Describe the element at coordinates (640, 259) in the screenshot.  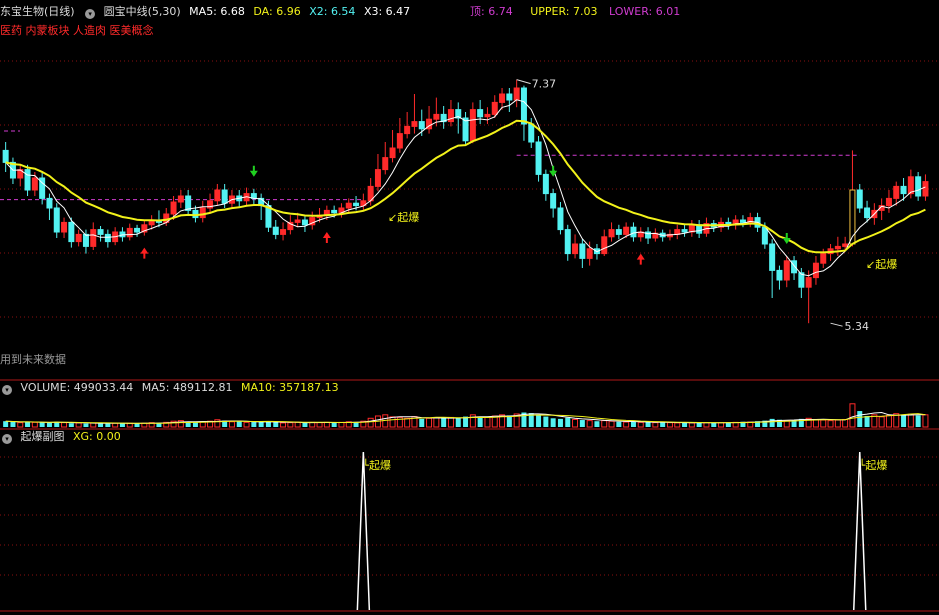
I see `buy-arrow-icon` at that location.